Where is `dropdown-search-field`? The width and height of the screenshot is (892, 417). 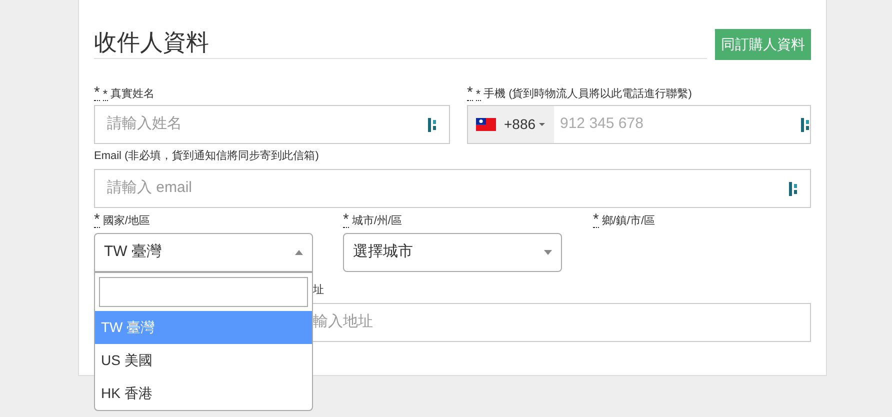 dropdown-search-field is located at coordinates (203, 292).